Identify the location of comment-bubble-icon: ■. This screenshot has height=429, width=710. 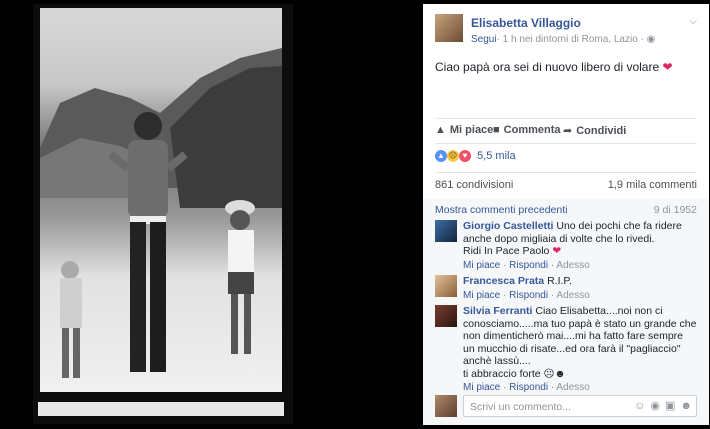
(496, 130).